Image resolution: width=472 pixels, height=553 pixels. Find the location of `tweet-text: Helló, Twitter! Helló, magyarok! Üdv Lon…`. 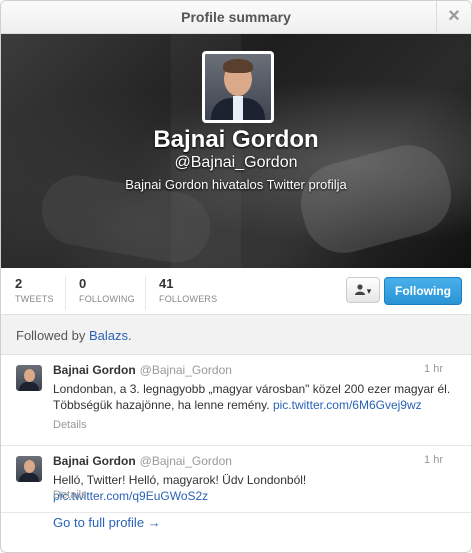

tweet-text: Helló, Twitter! Helló, magyarok! Üdv Lon… is located at coordinates (253, 488).